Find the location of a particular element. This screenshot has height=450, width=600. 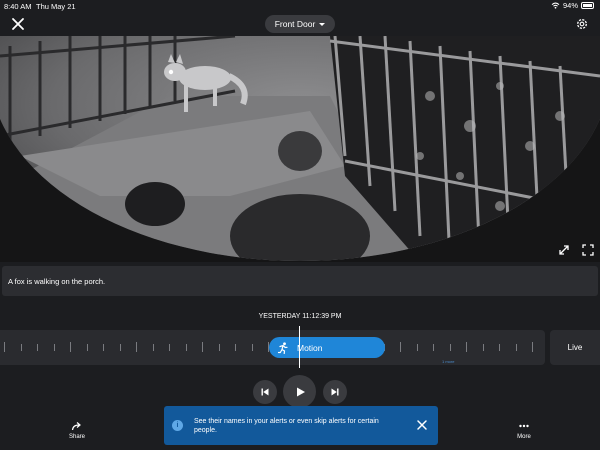

play-icon is located at coordinates (300, 391).